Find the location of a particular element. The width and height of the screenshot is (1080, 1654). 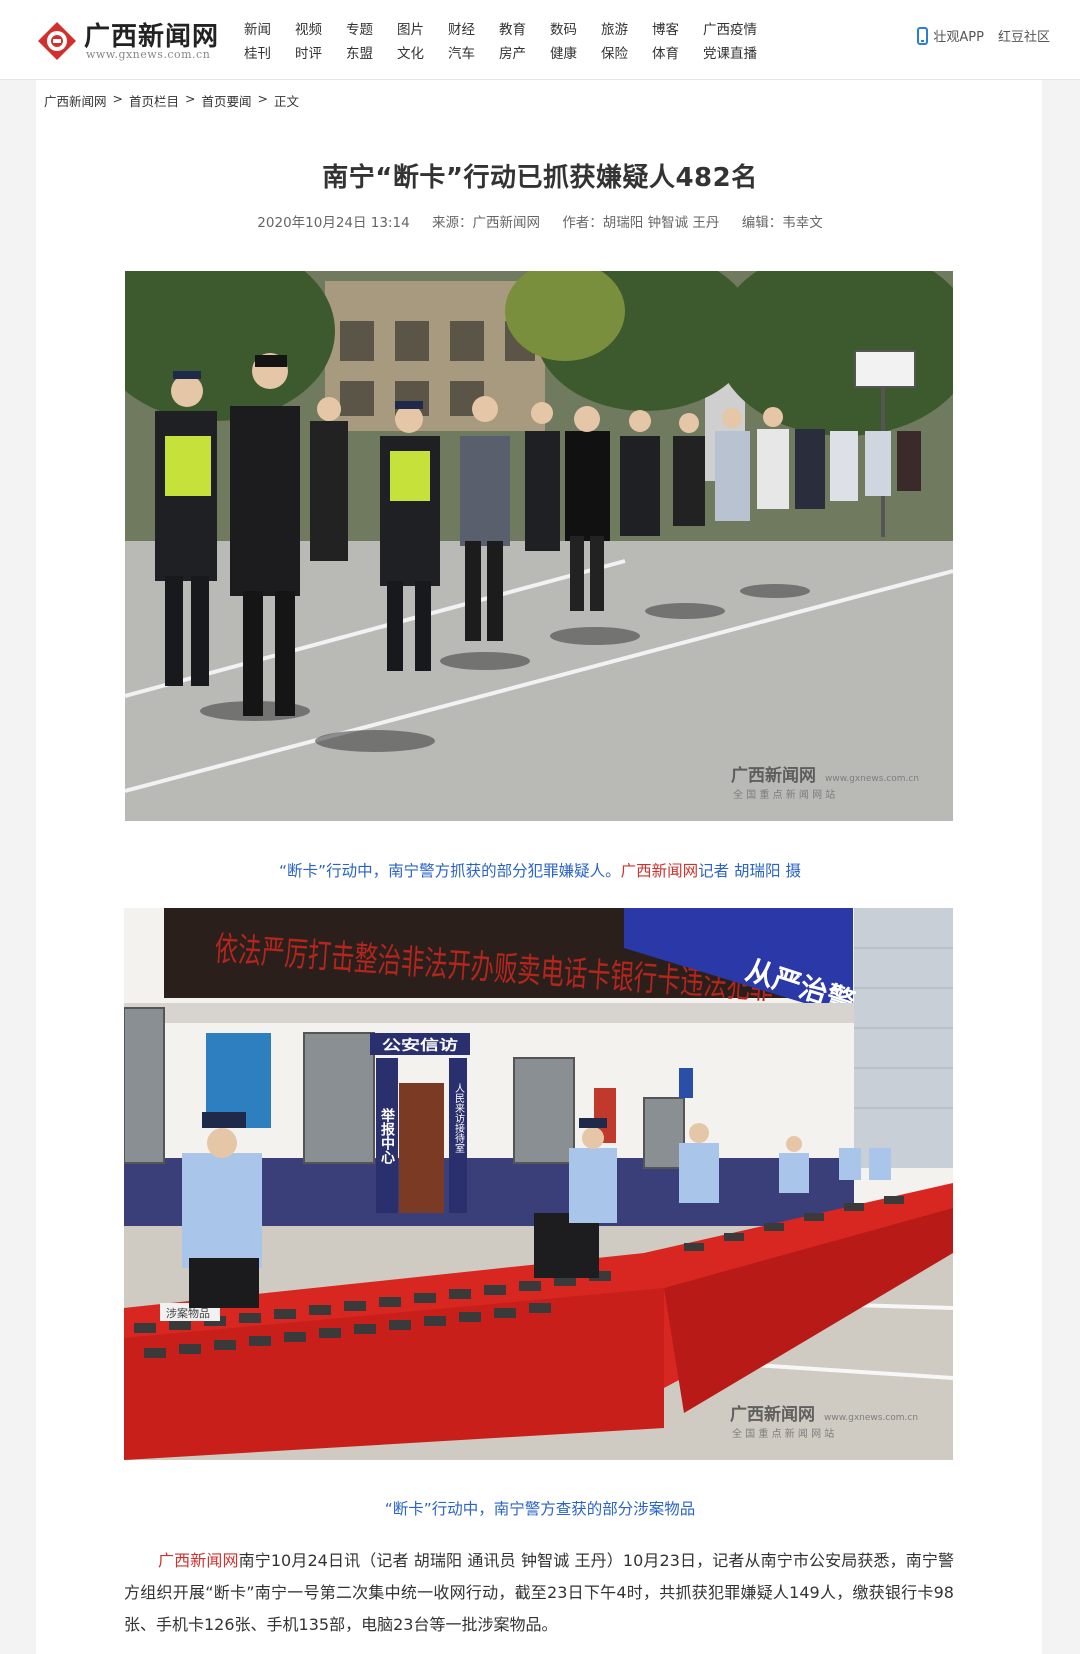

app-link: 壮观APP is located at coordinates (950, 35).